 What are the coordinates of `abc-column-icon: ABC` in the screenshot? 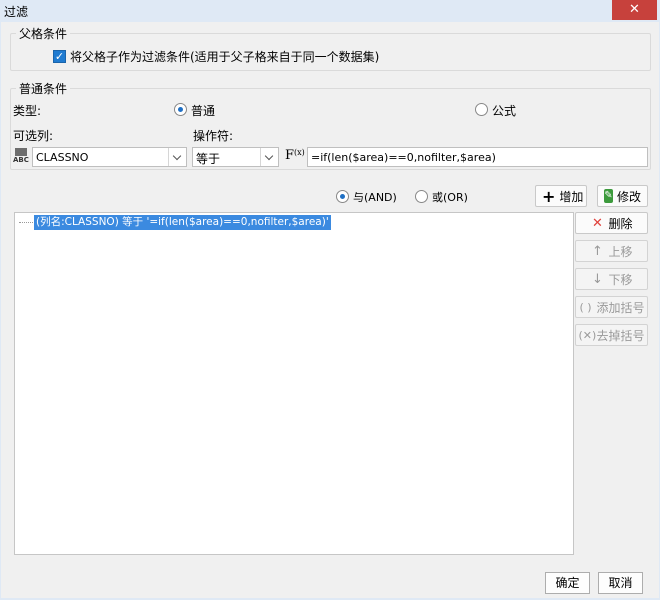 It's located at (22, 157).